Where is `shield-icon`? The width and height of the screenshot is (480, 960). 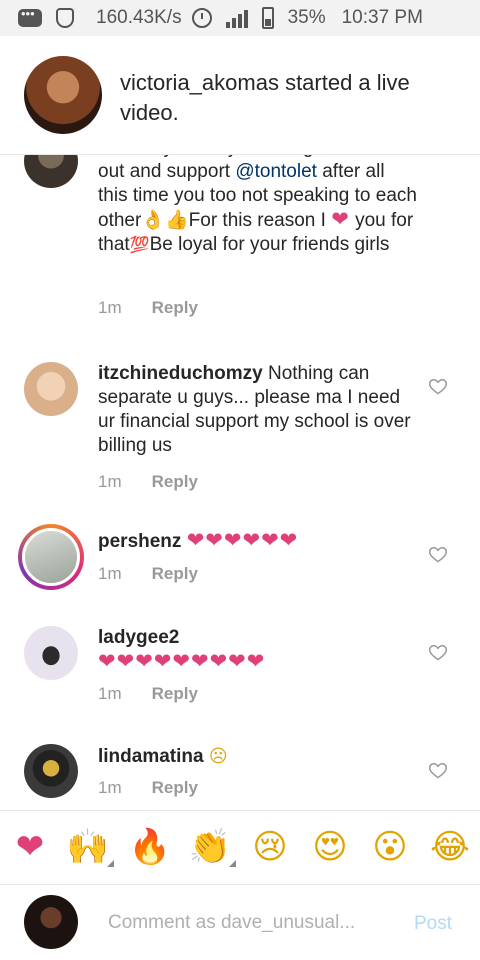 shield-icon is located at coordinates (65, 18).